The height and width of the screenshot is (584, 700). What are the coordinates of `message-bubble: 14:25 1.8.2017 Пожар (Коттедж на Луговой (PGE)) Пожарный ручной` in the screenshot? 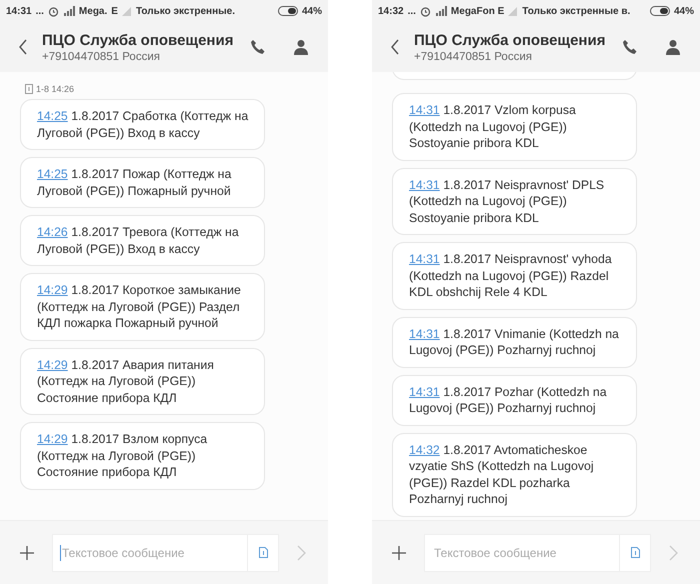 It's located at (142, 182).